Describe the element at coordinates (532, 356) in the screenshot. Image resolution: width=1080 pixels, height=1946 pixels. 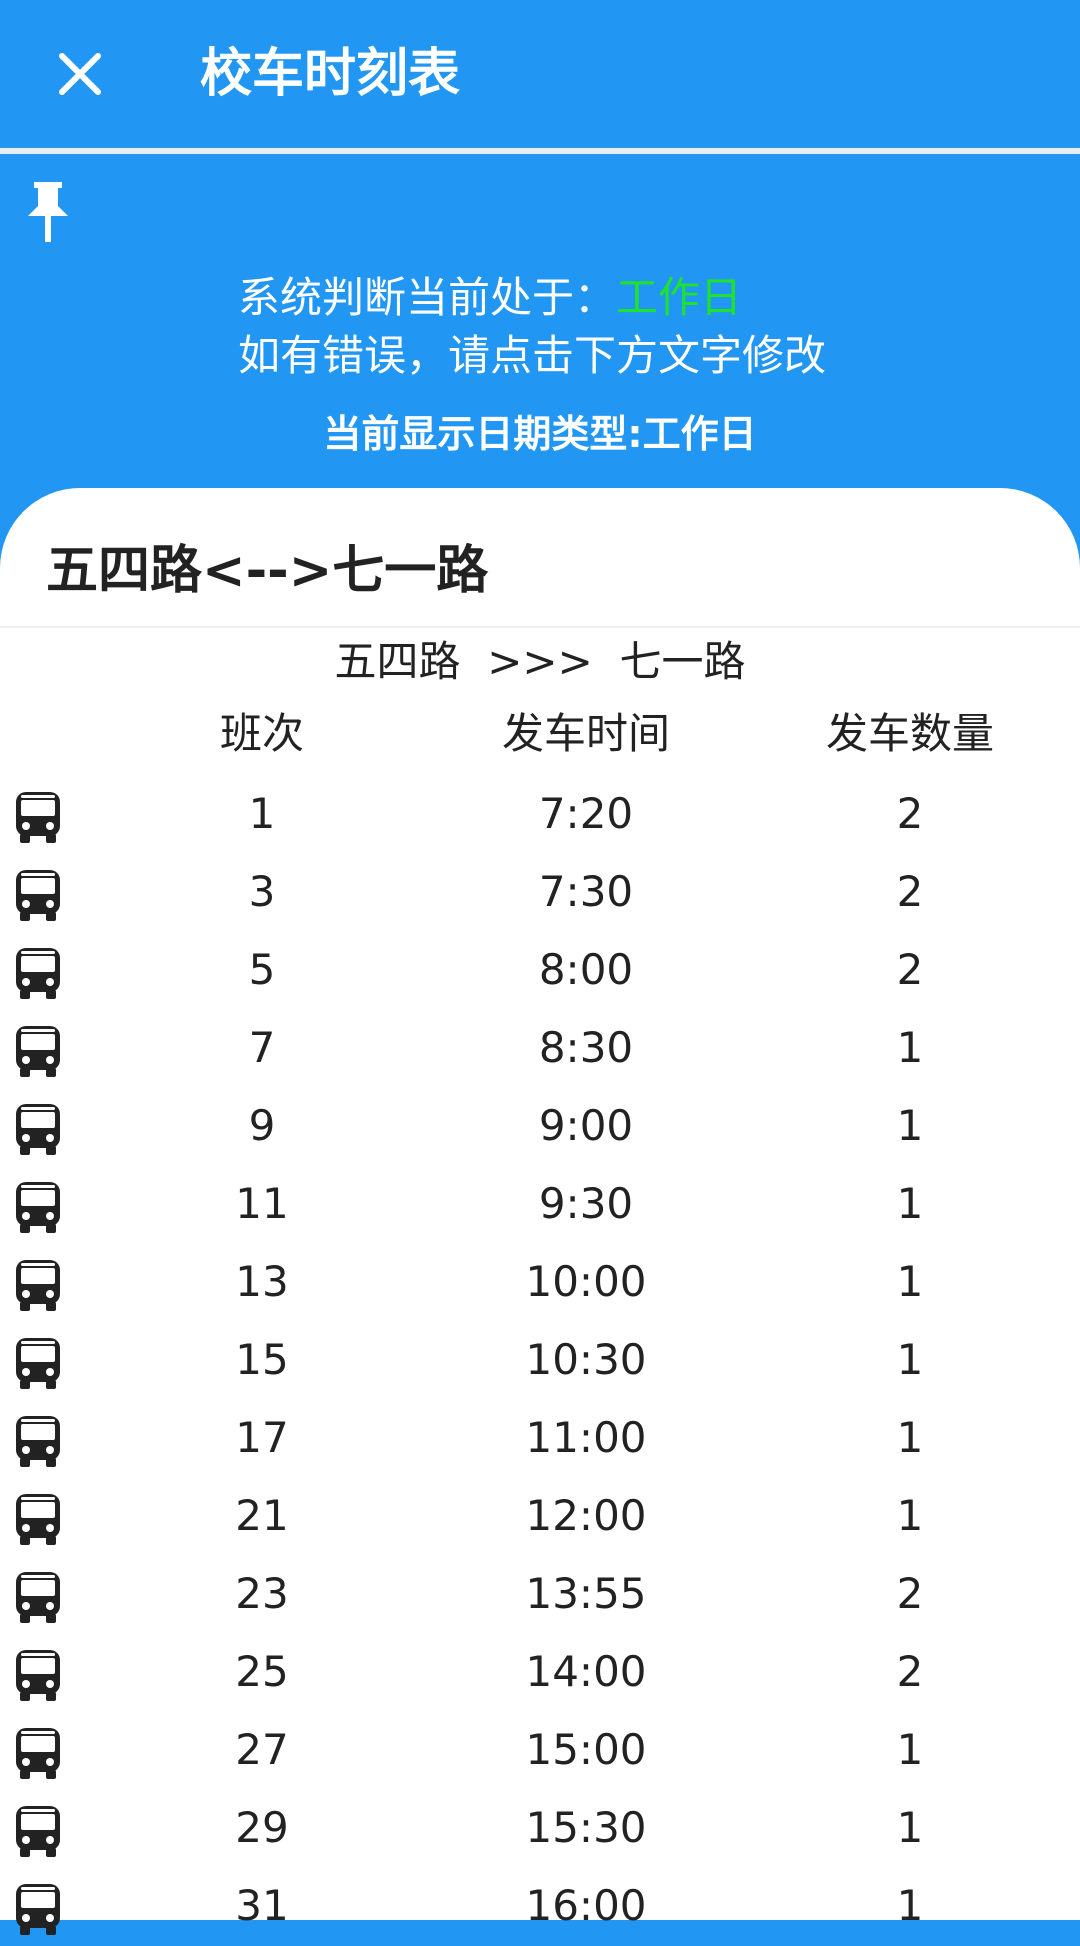
I see `change-day-type-link: 如有错误，请点击下方文字修改` at that location.